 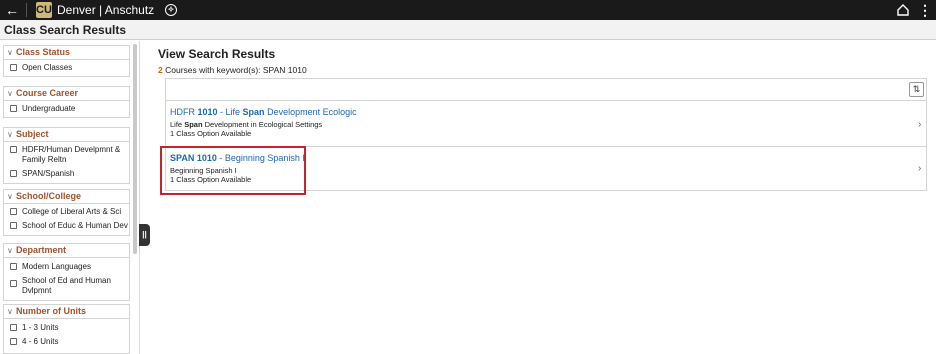 What do you see at coordinates (903, 10) in the screenshot?
I see `home-icon` at bounding box center [903, 10].